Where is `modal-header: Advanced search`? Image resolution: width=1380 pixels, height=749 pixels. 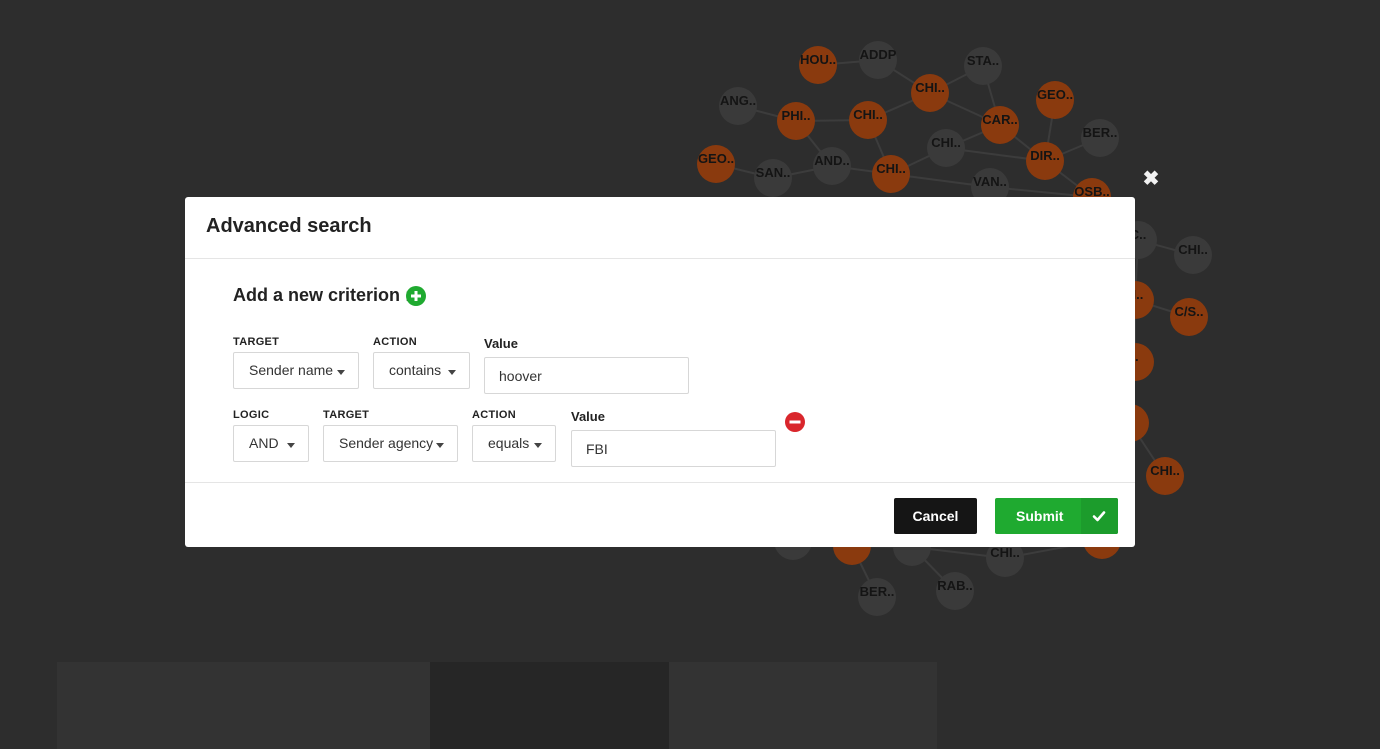 modal-header: Advanced search is located at coordinates (660, 228).